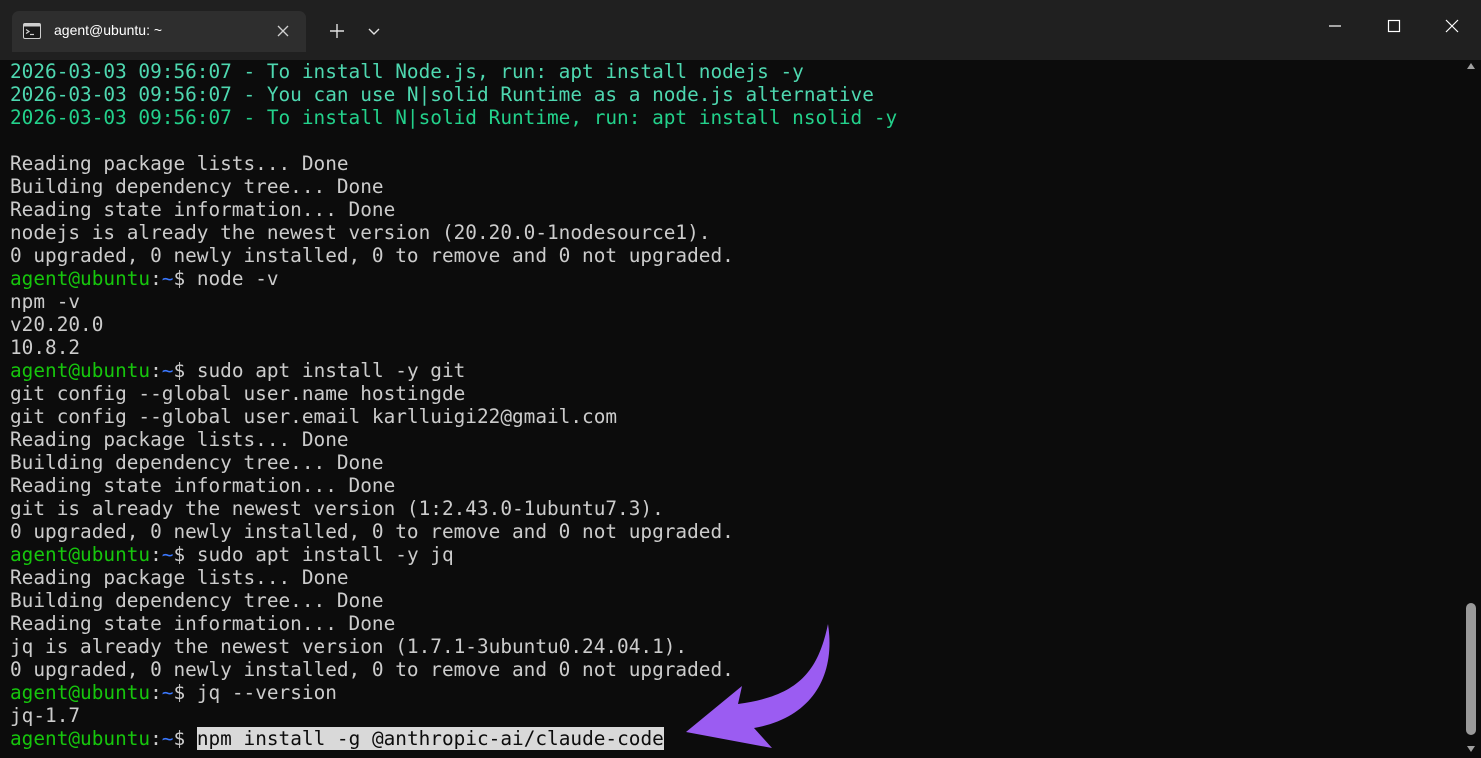 The width and height of the screenshot is (1481, 758). I want to click on command-text: sudo apt install -y git, so click(331, 370).